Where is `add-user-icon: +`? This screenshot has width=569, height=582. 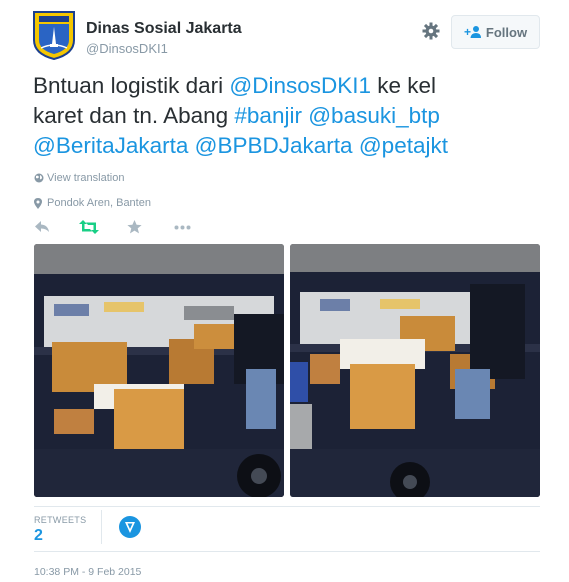 add-user-icon: + is located at coordinates (472, 32).